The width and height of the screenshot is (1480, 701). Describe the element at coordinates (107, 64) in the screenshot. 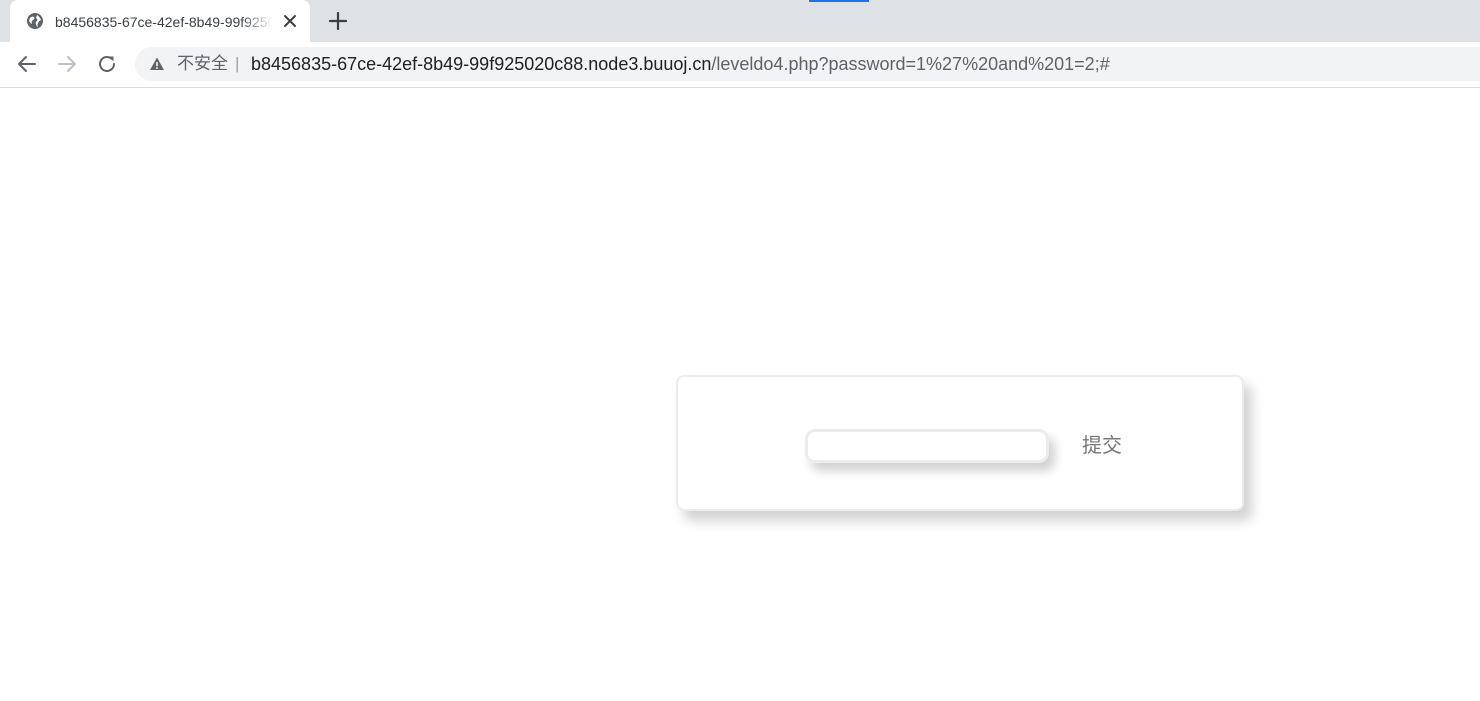

I see `reload-icon` at that location.